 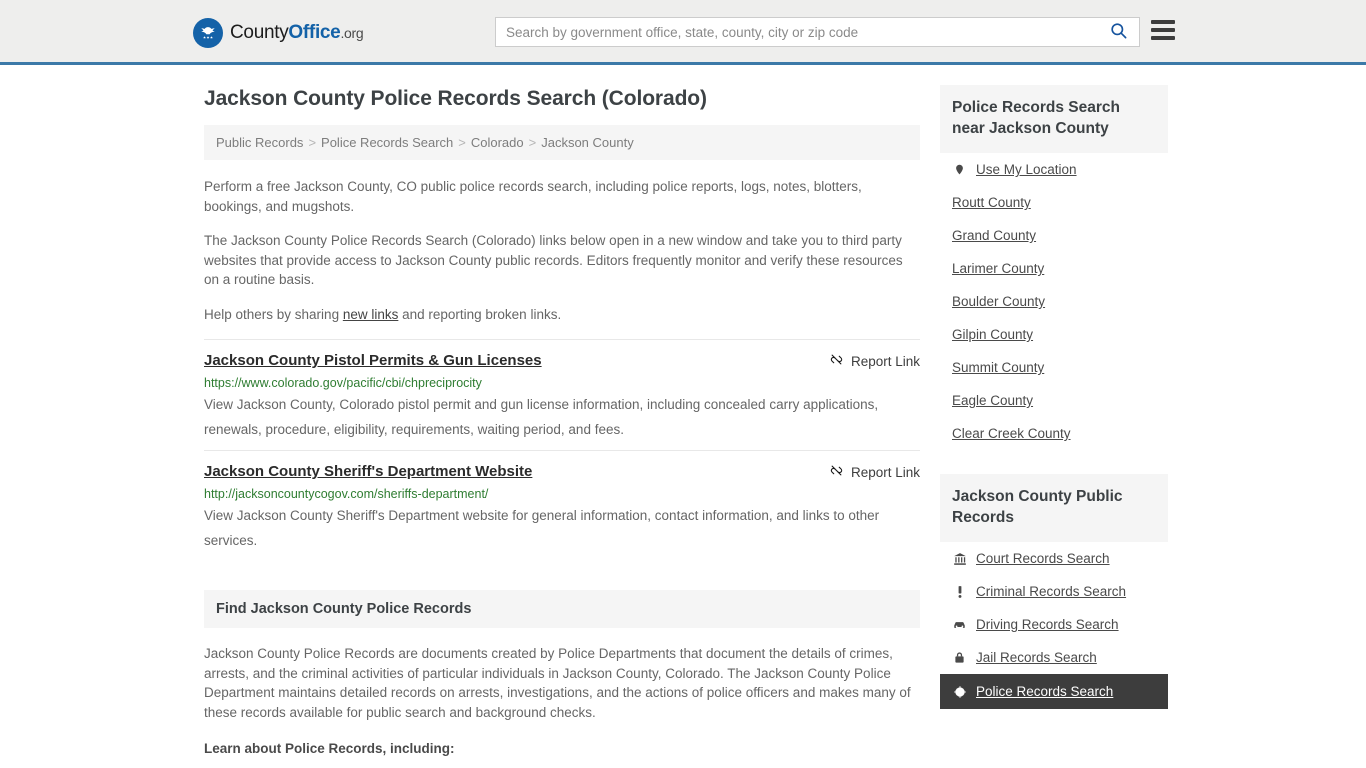 I want to click on sidebar-item-use-my-location: Use My Location, so click(x=1054, y=169).